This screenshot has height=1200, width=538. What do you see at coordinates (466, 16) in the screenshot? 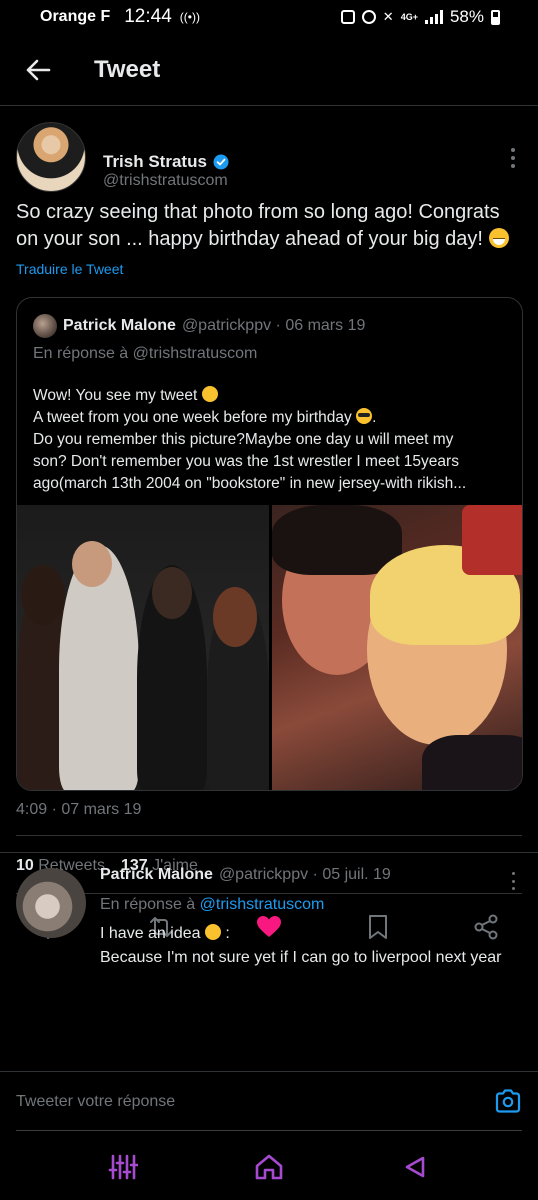
I see `battery-percent: 58%` at bounding box center [466, 16].